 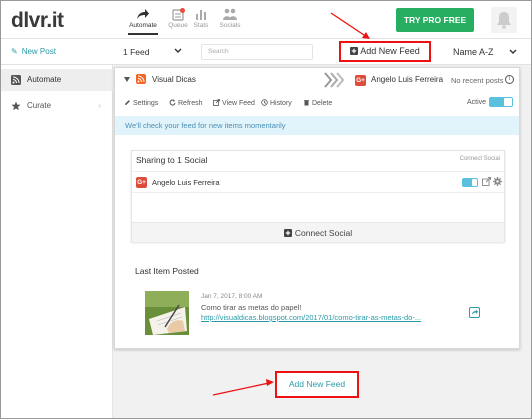 What do you see at coordinates (322, 103) in the screenshot?
I see `delete-label: Delete` at bounding box center [322, 103].